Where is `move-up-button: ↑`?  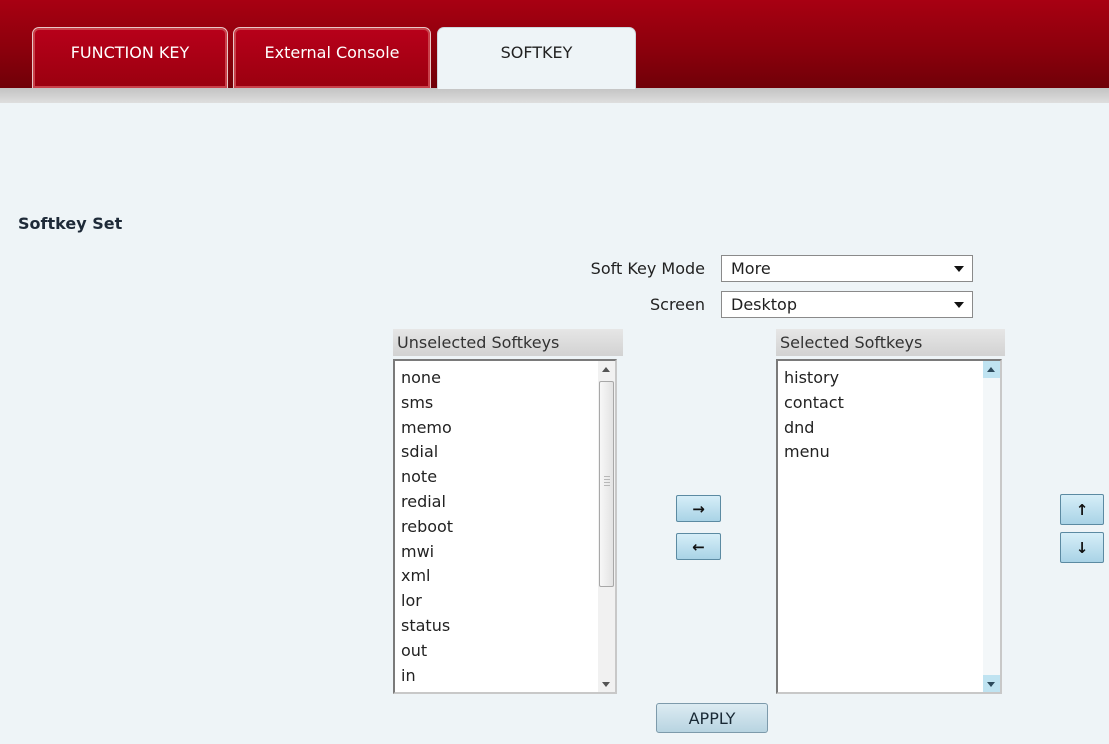
move-up-button: ↑ is located at coordinates (1082, 509).